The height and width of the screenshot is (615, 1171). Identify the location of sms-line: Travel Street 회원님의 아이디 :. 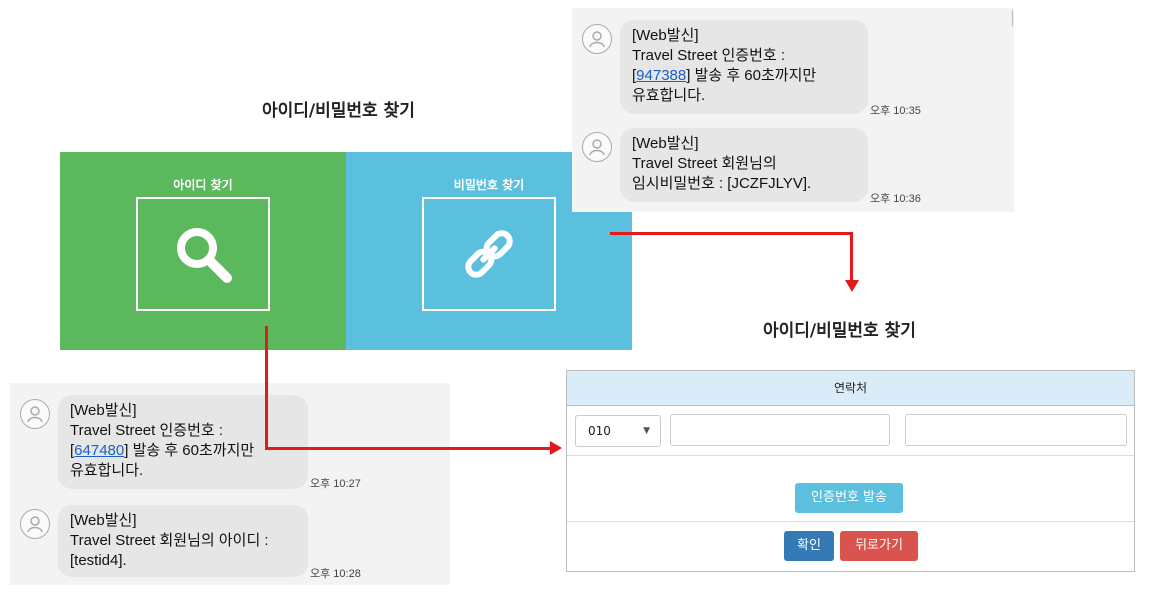
(169, 540).